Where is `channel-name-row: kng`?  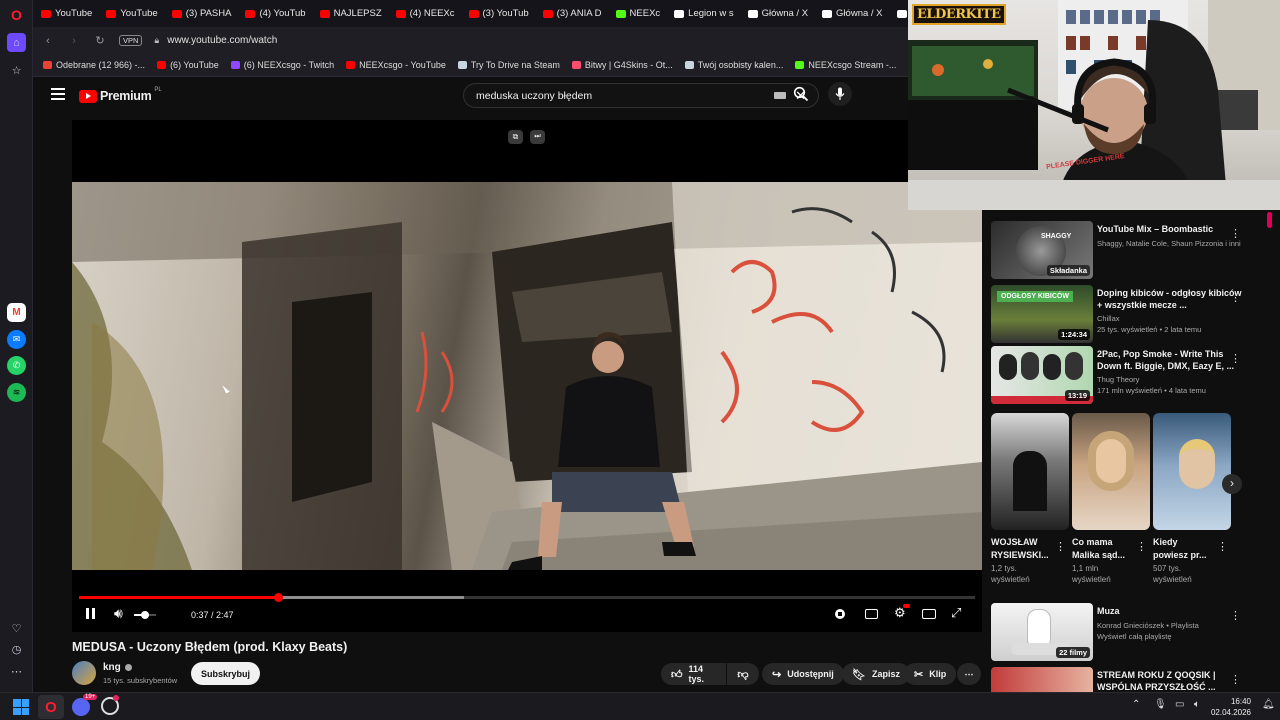 channel-name-row: kng is located at coordinates (117, 667).